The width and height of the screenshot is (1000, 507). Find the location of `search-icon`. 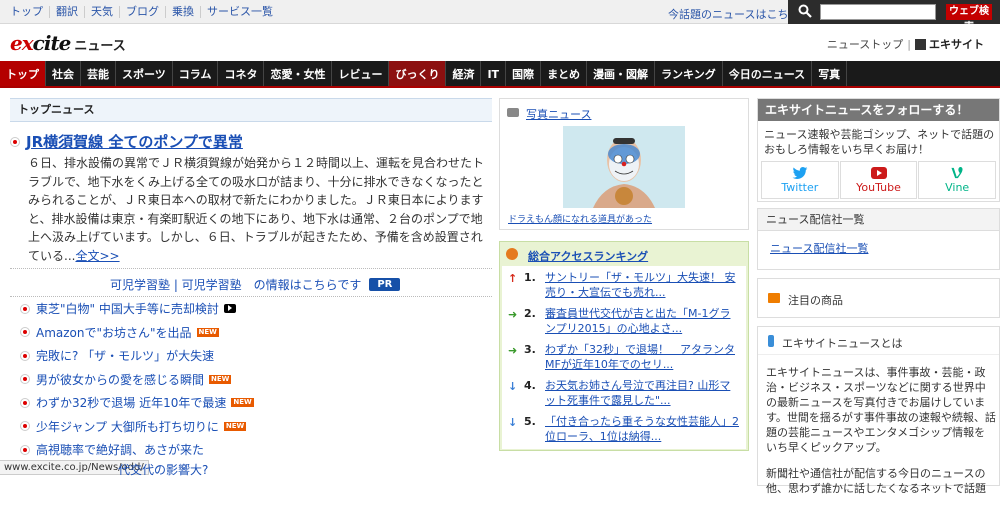

search-icon is located at coordinates (805, 11).